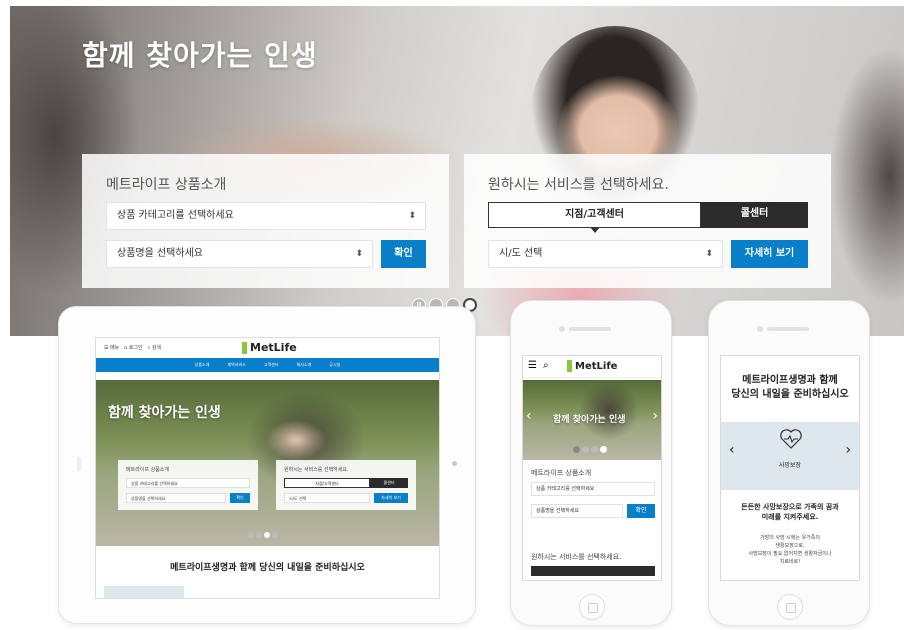  I want to click on service-tabs: 지점/고객센터 콜센터, so click(648, 217).